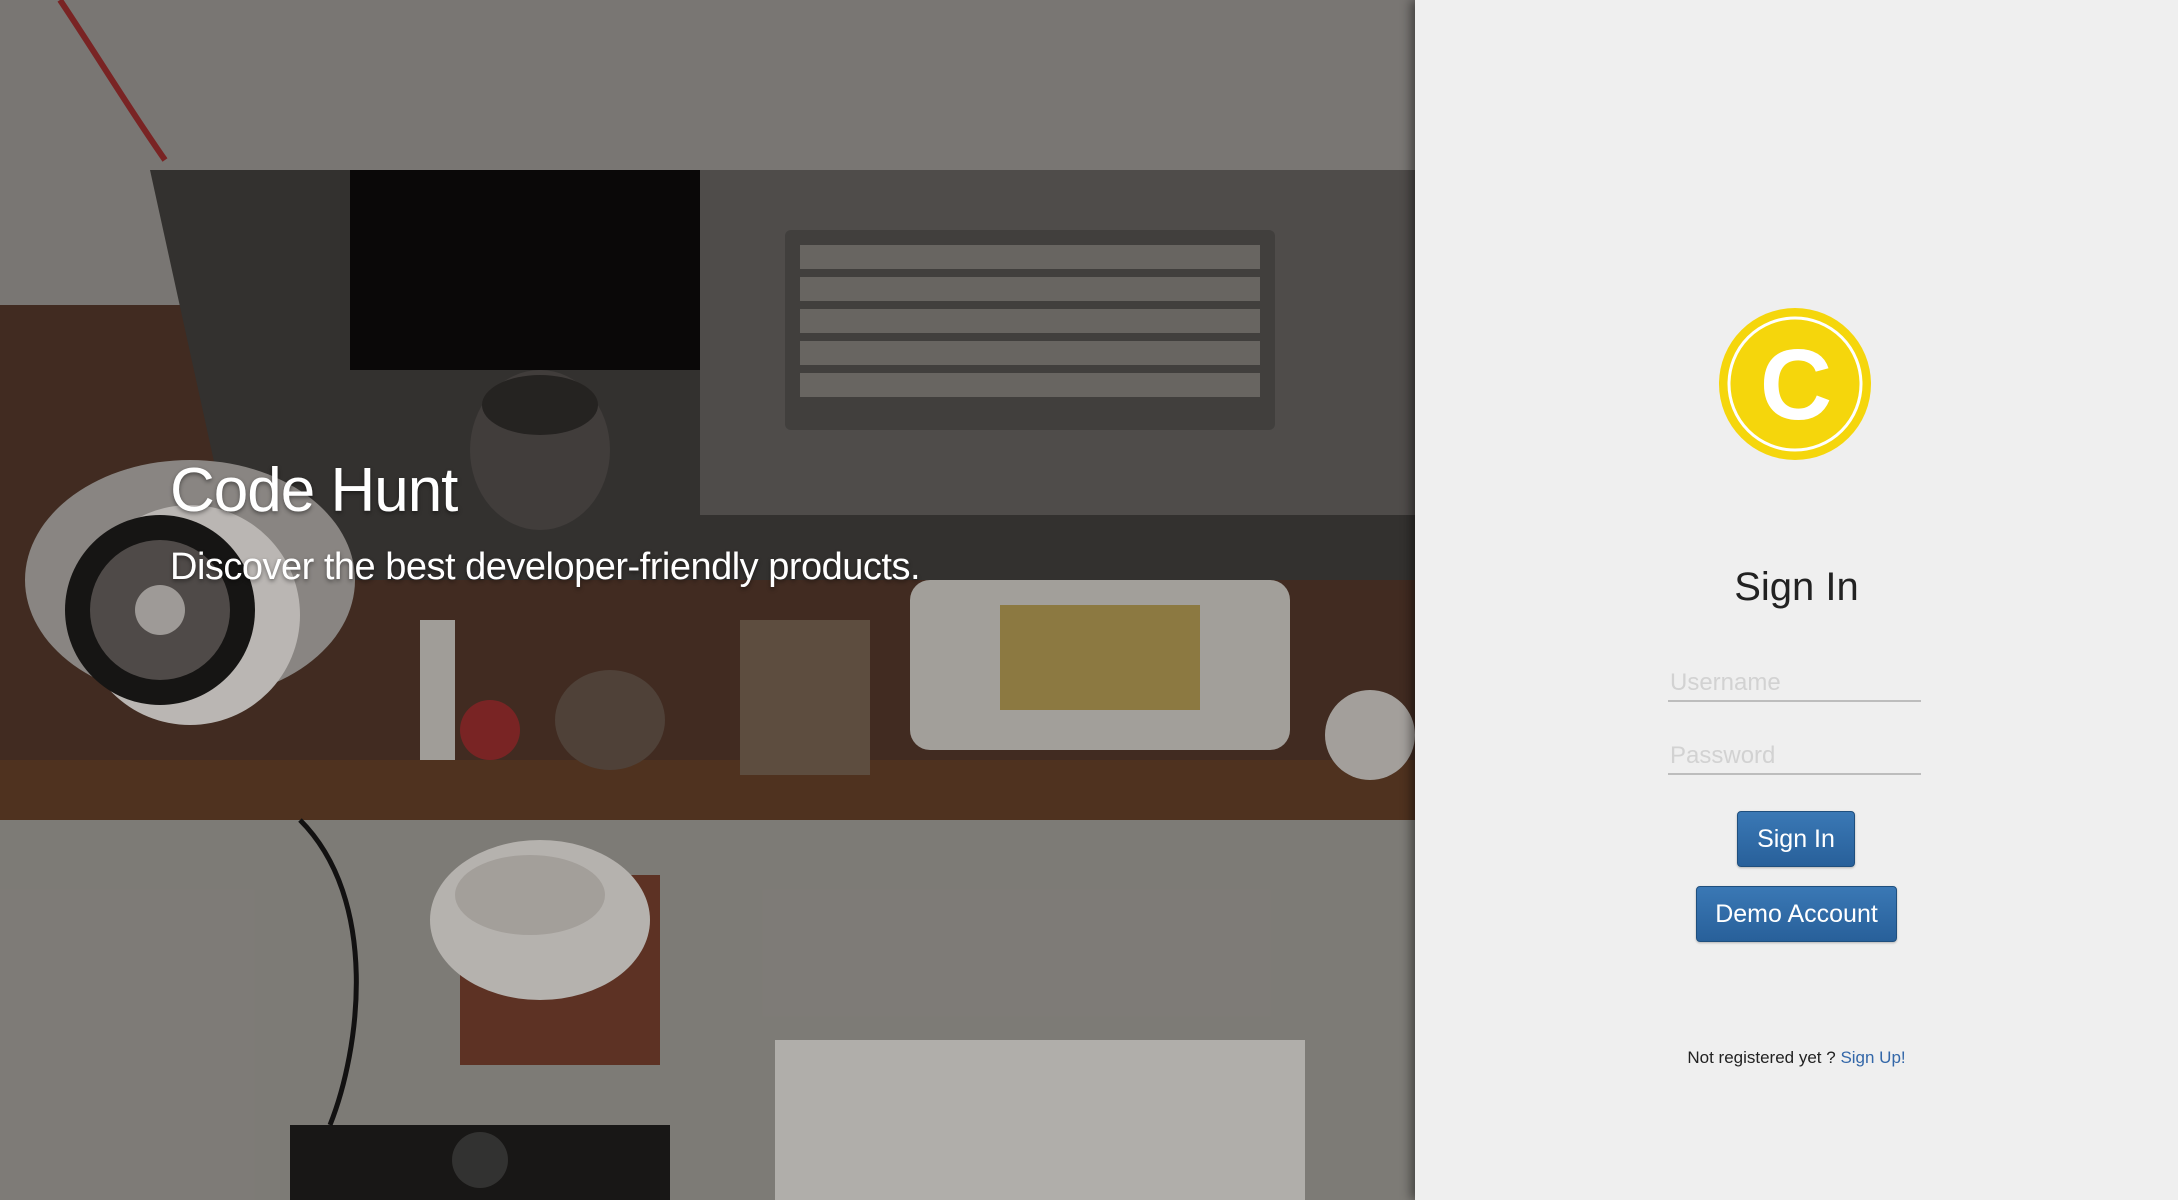 This screenshot has height=1200, width=2178. What do you see at coordinates (1794, 757) in the screenshot?
I see `password-input` at bounding box center [1794, 757].